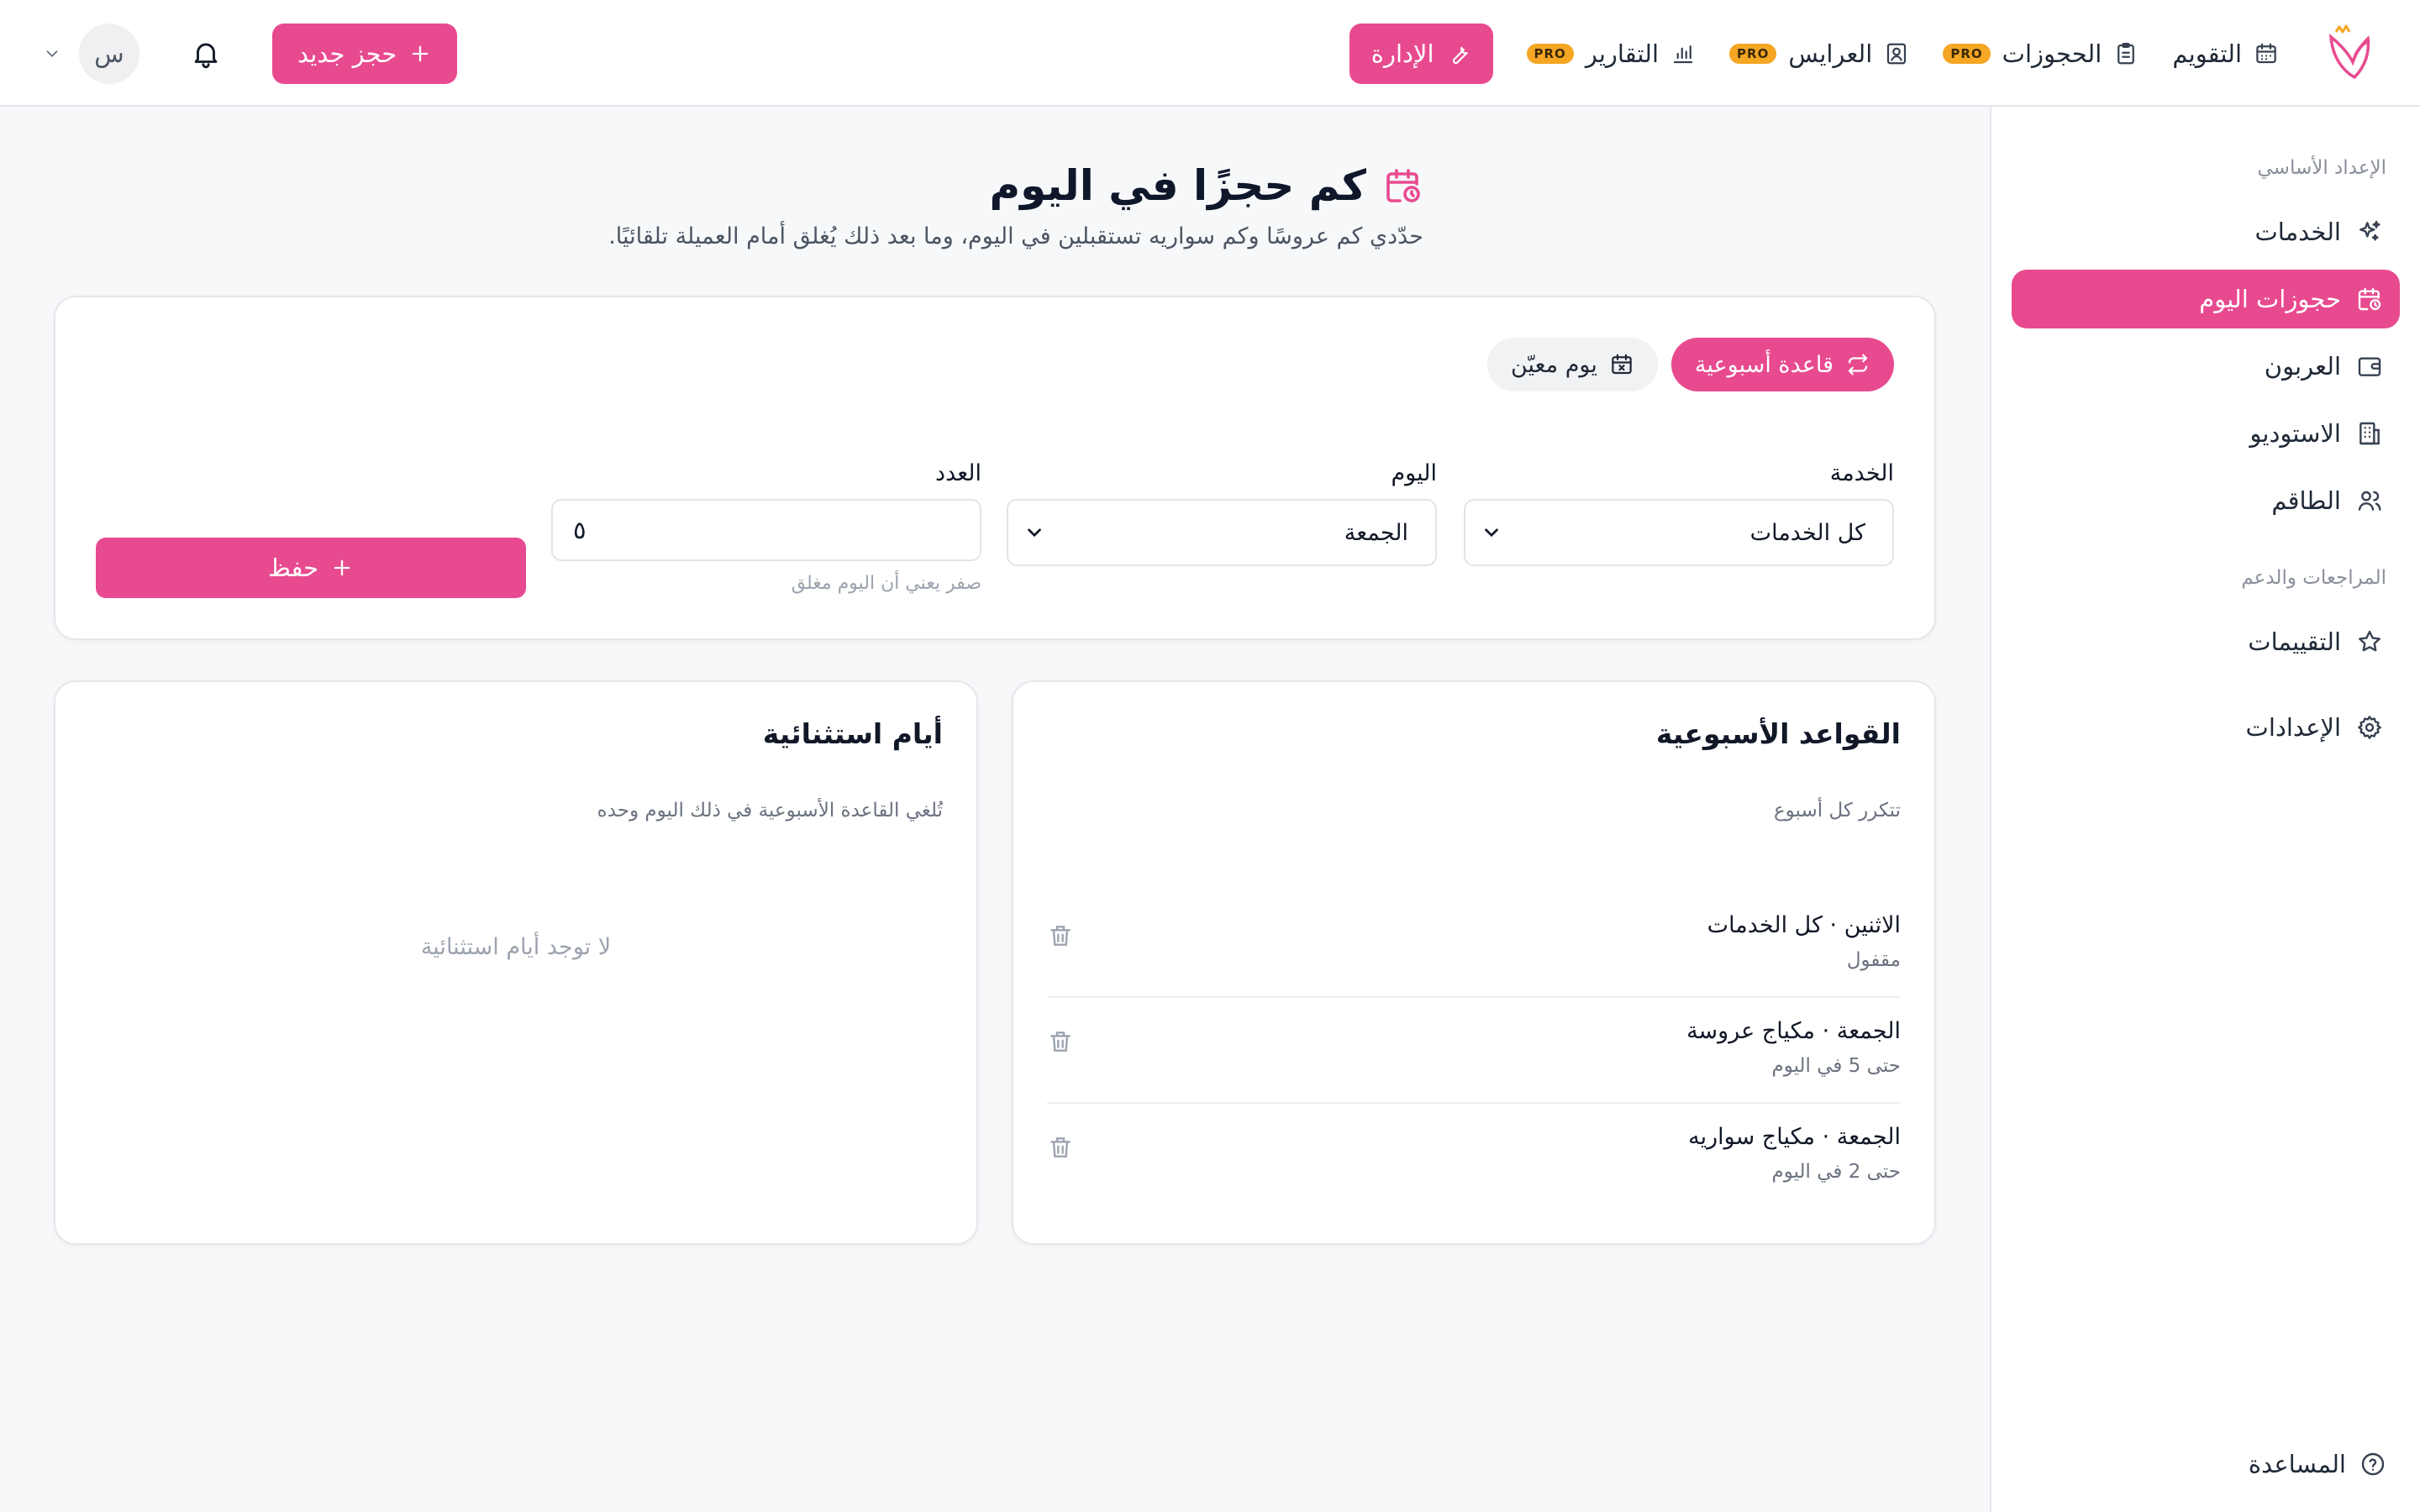 The image size is (2420, 1512). What do you see at coordinates (2206, 231) in the screenshot?
I see `sidebar-item-services: الخدمات` at bounding box center [2206, 231].